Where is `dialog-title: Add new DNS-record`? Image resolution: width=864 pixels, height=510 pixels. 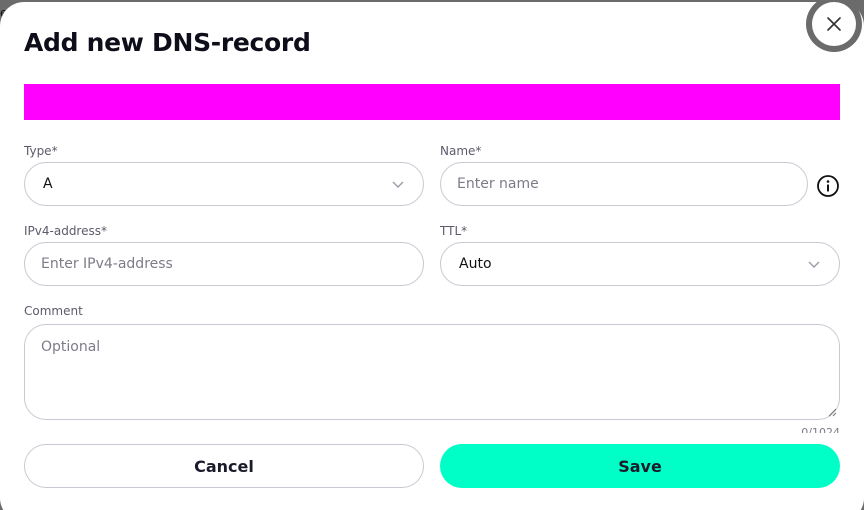 dialog-title: Add new DNS-record is located at coordinates (167, 42).